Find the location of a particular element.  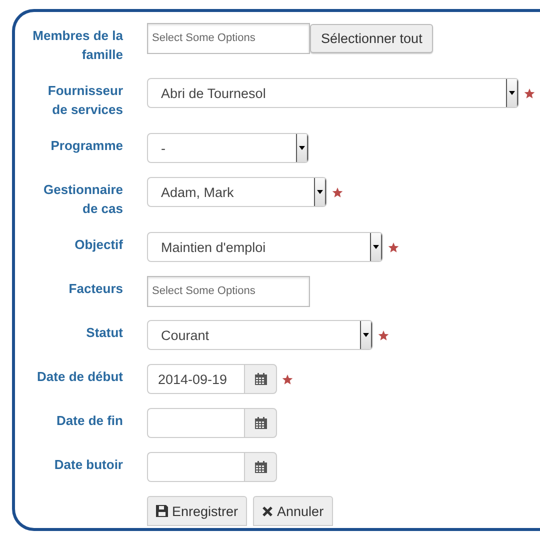

dropdown-field: Courant is located at coordinates (260, 335).